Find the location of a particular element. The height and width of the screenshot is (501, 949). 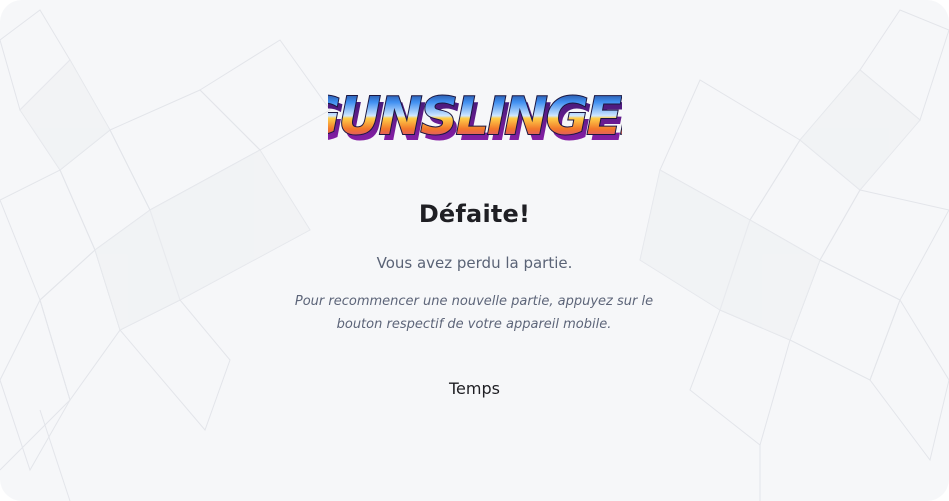

result-title: Défaite! is located at coordinates (474, 214).